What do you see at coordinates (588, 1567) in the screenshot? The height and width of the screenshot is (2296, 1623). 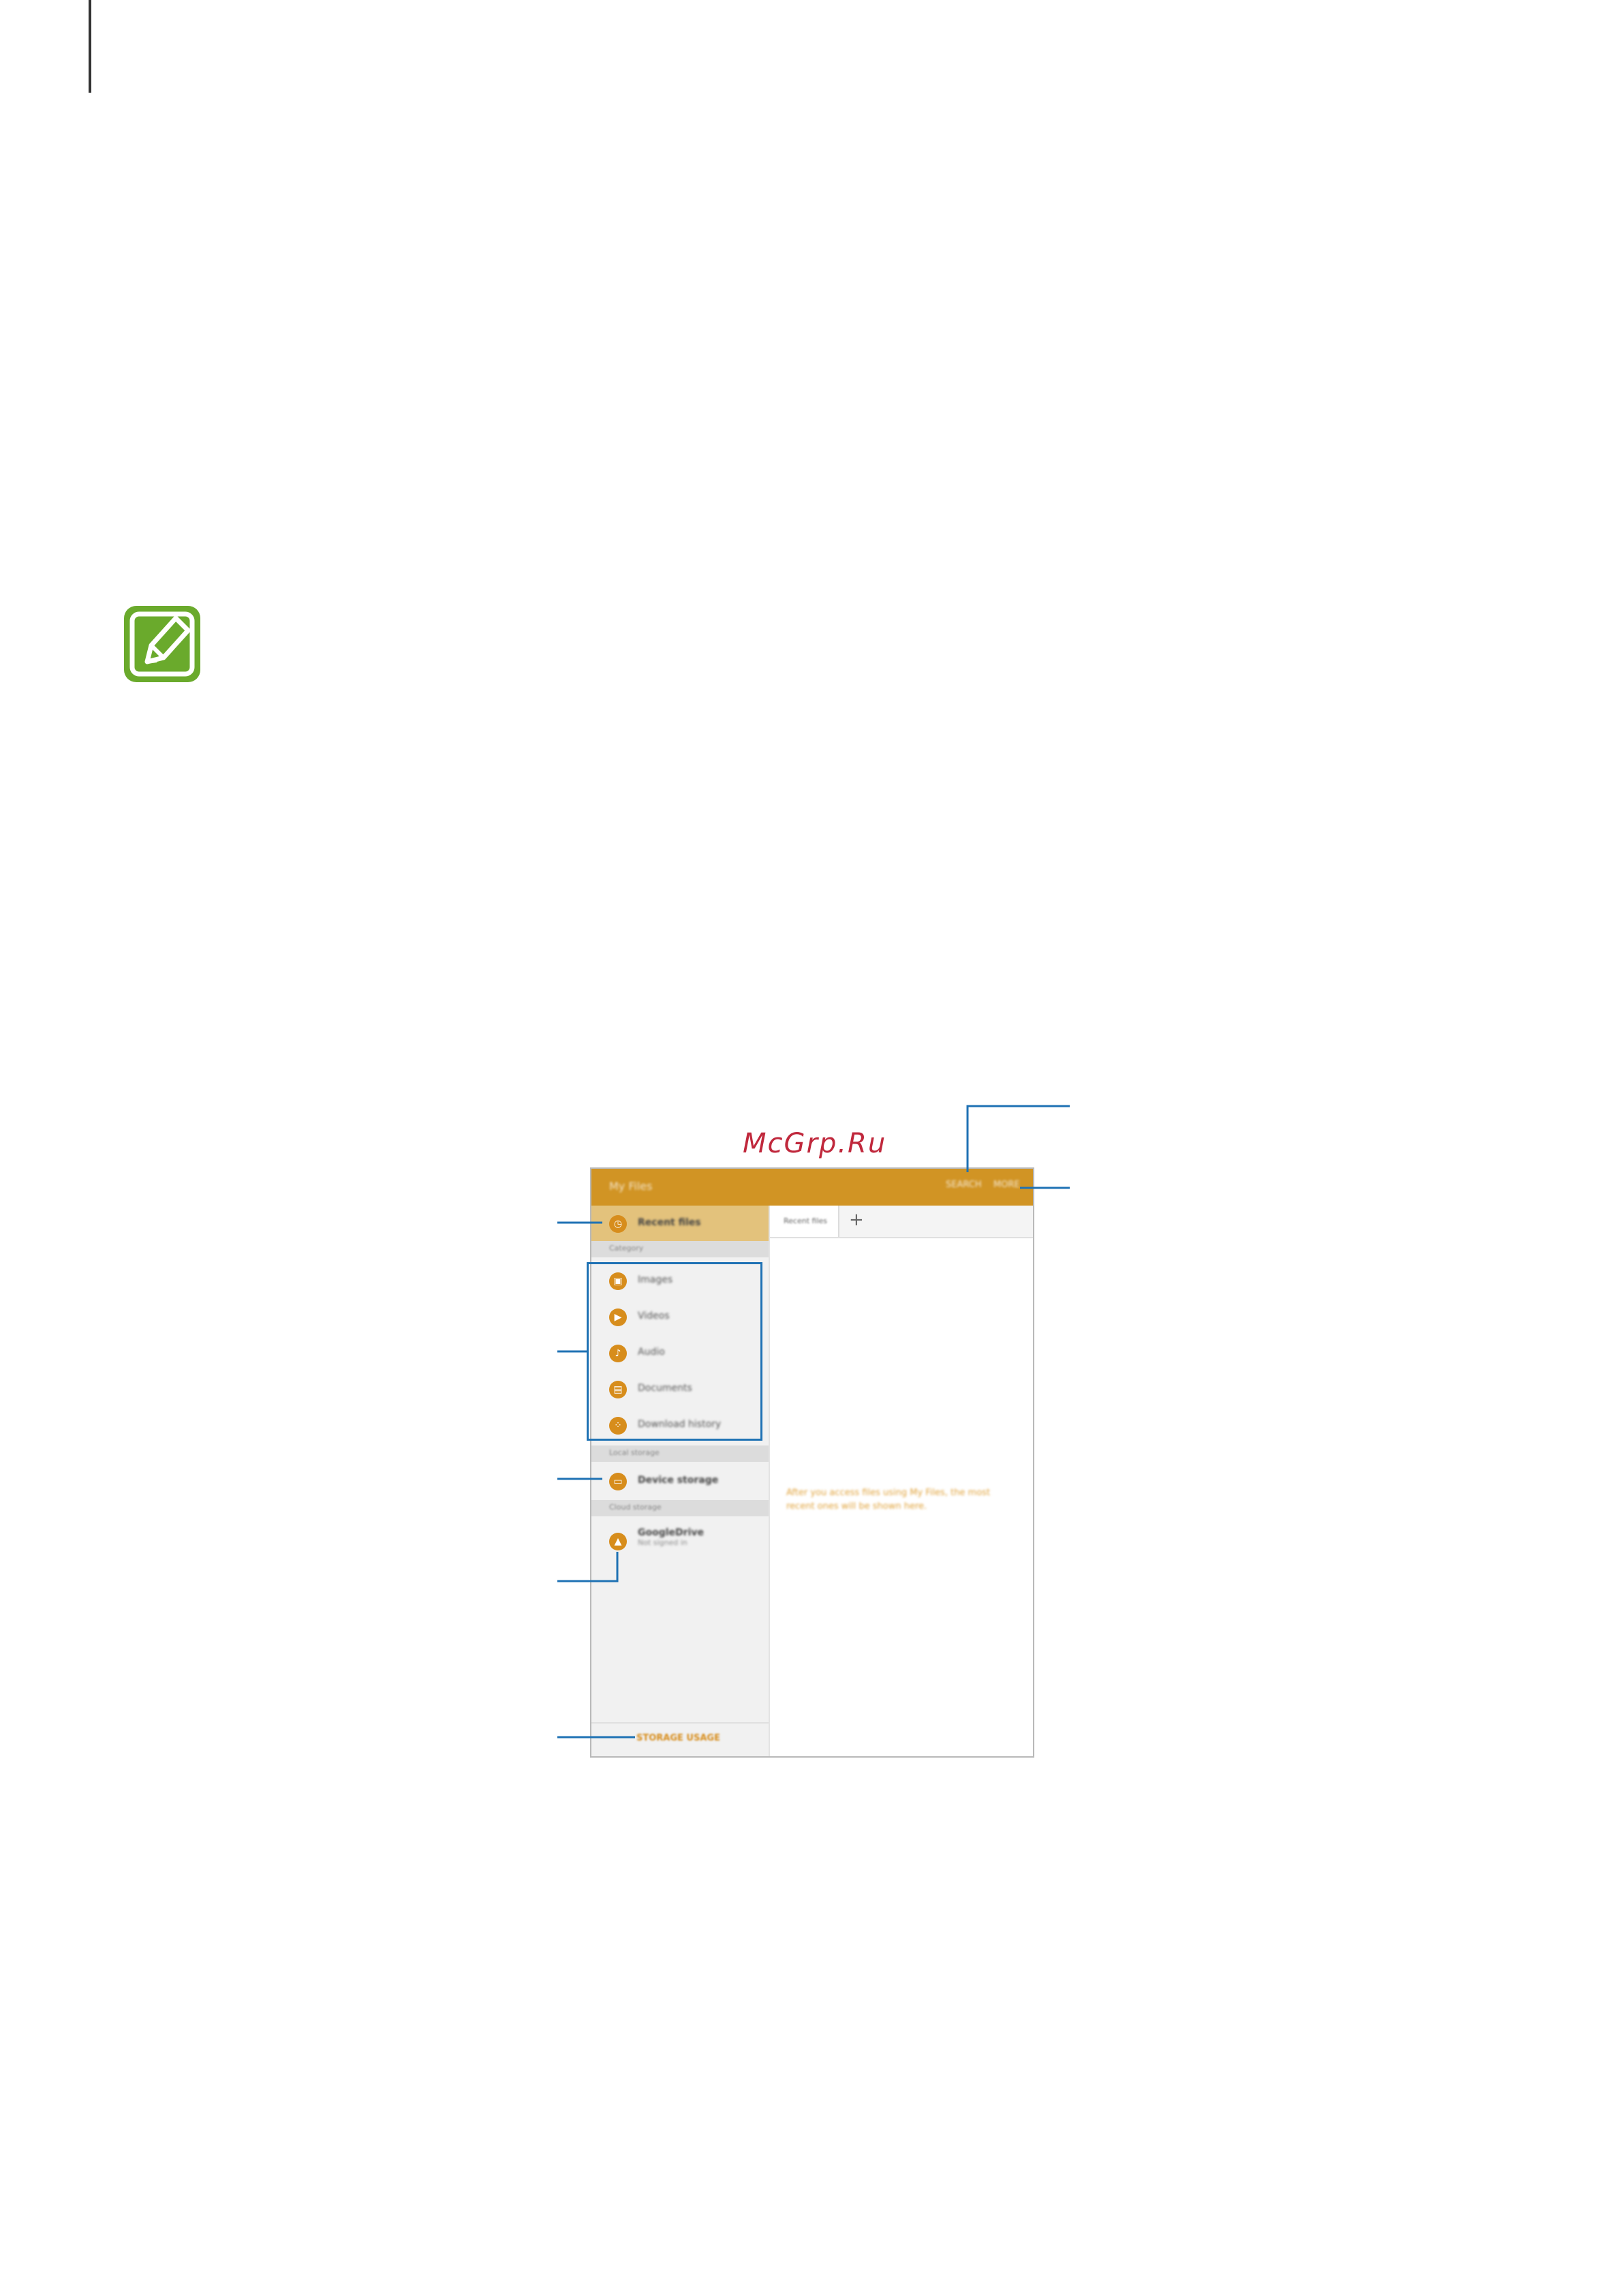 I see `callout-line-cloud-storage` at bounding box center [588, 1567].